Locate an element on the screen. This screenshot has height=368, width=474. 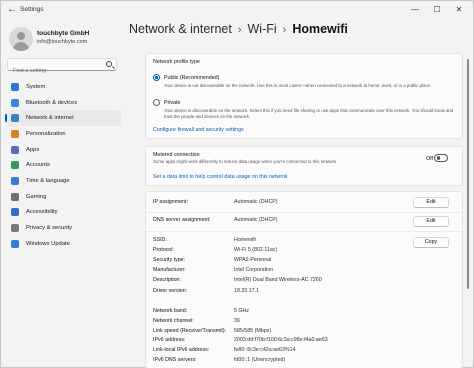
property-label: IPv6 DNS servers: is located at coordinates (175, 360).